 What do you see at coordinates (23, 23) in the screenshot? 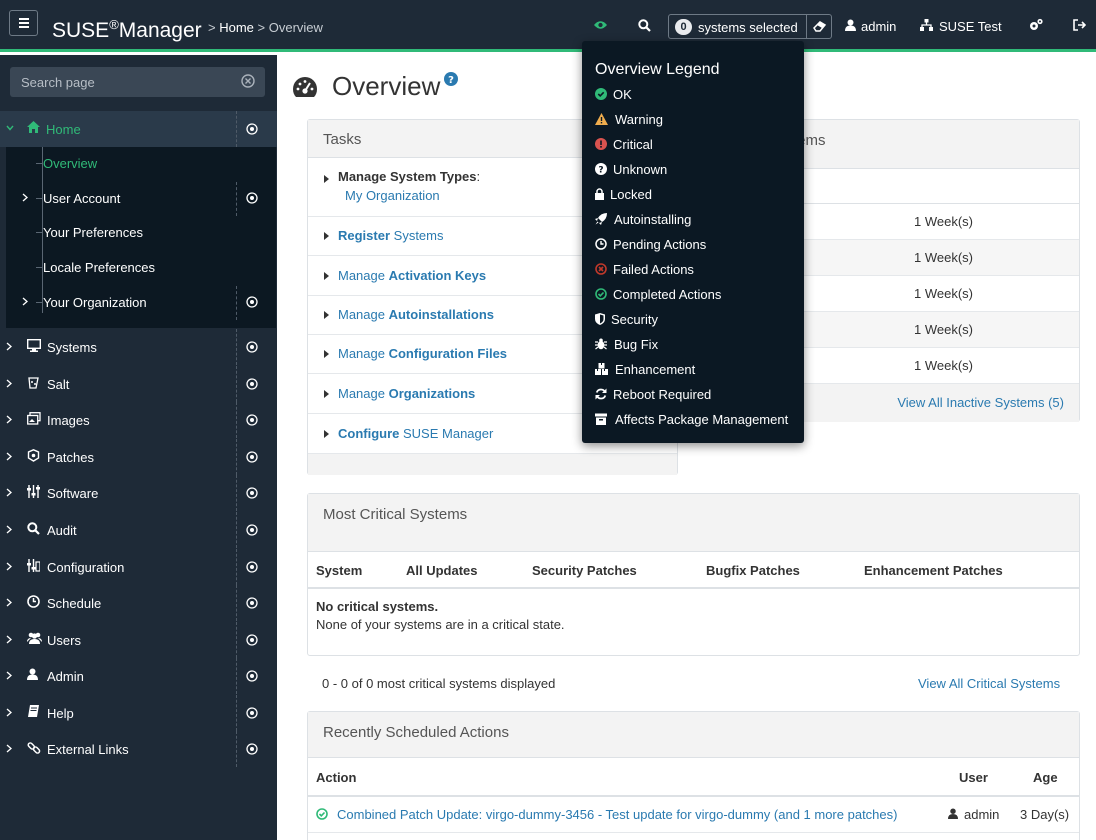
I see `menu-toggle-button` at bounding box center [23, 23].